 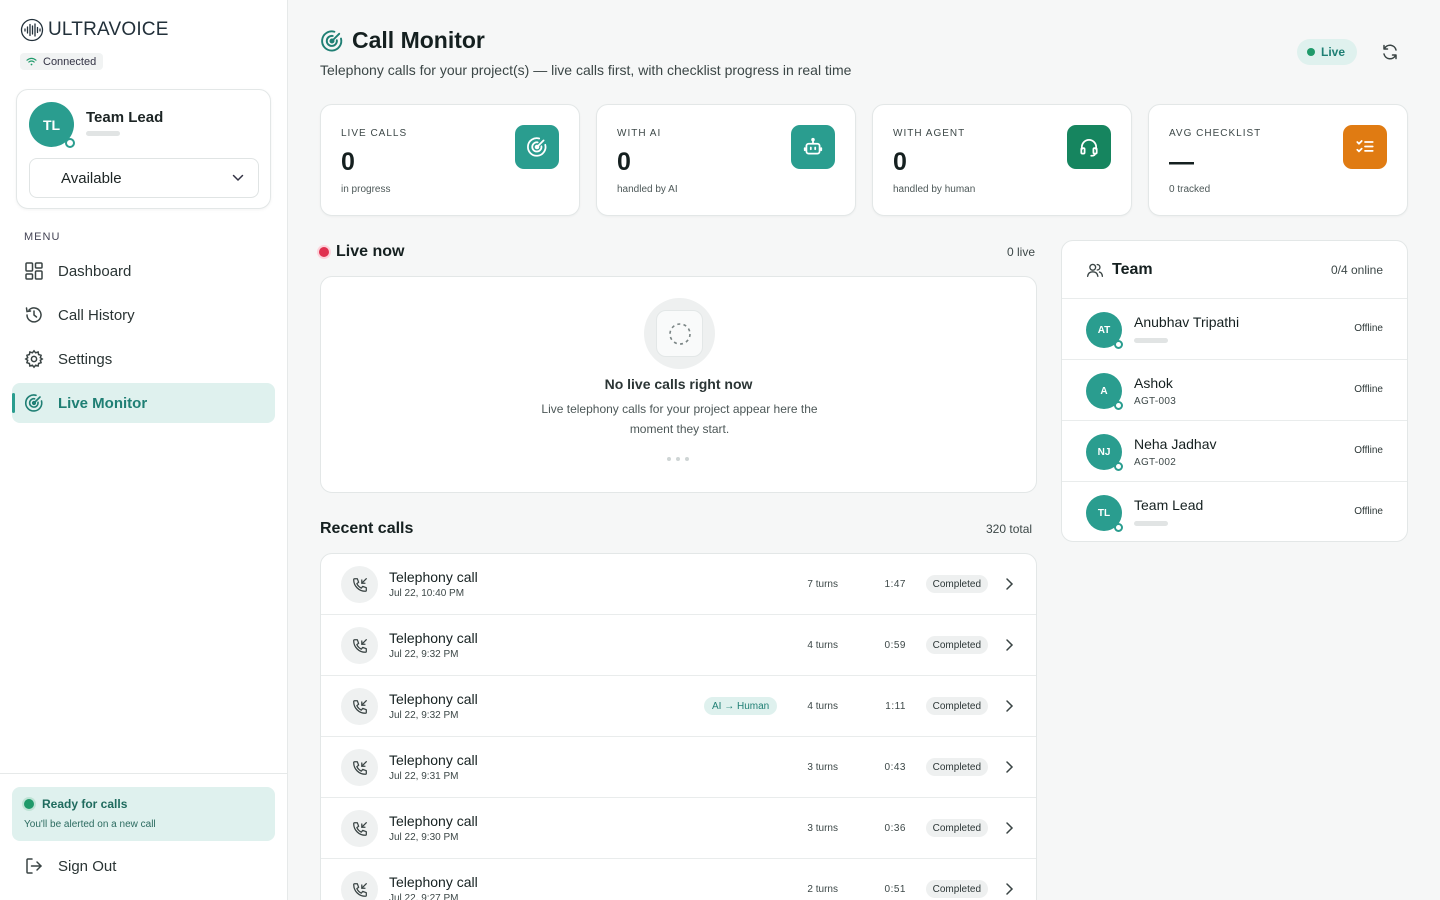 What do you see at coordinates (143, 271) in the screenshot?
I see `sidebar-item-dashboard: Dashboard` at bounding box center [143, 271].